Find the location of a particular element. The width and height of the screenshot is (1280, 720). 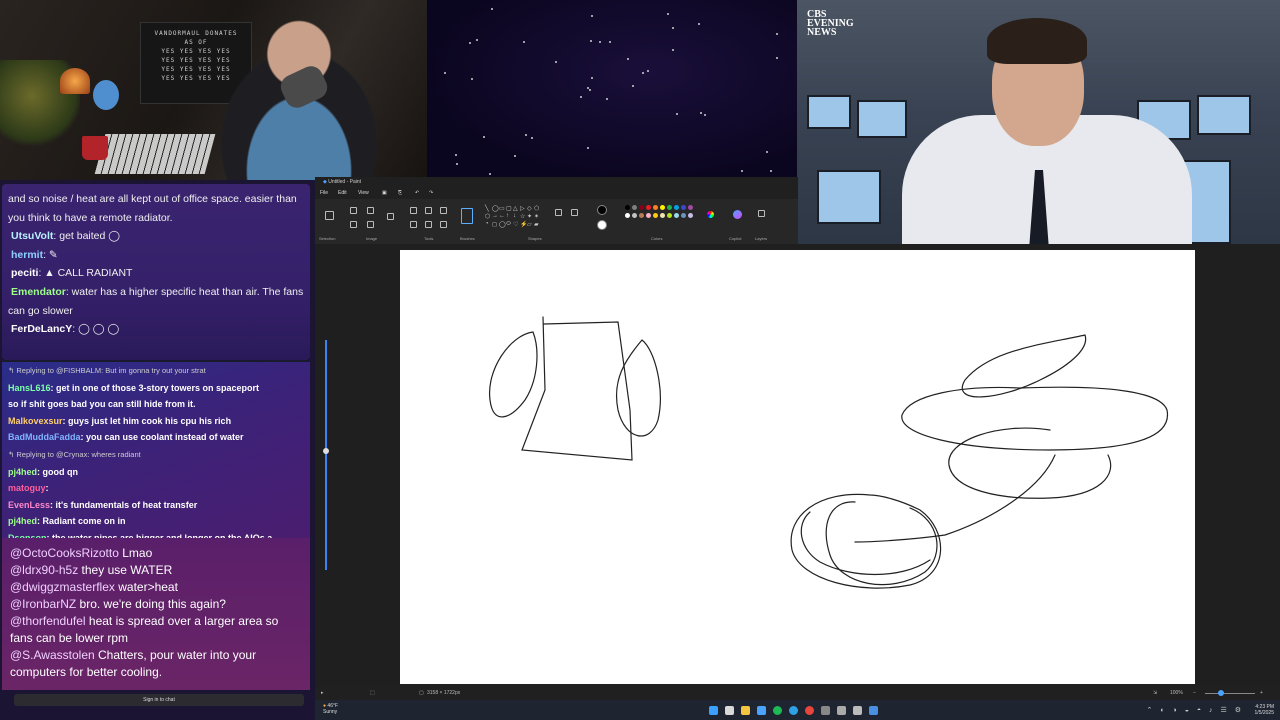

shape-option-icon: ▢ is located at coordinates (509, 208).